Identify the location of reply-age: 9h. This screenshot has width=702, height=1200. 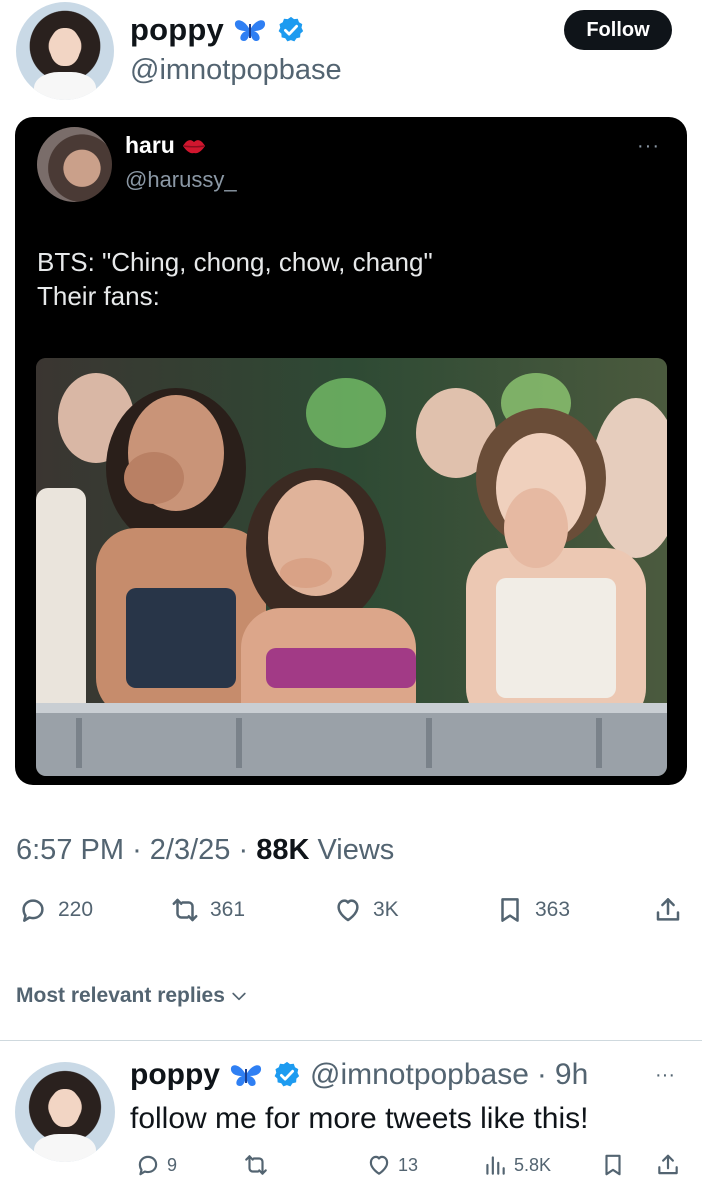
(571, 1075).